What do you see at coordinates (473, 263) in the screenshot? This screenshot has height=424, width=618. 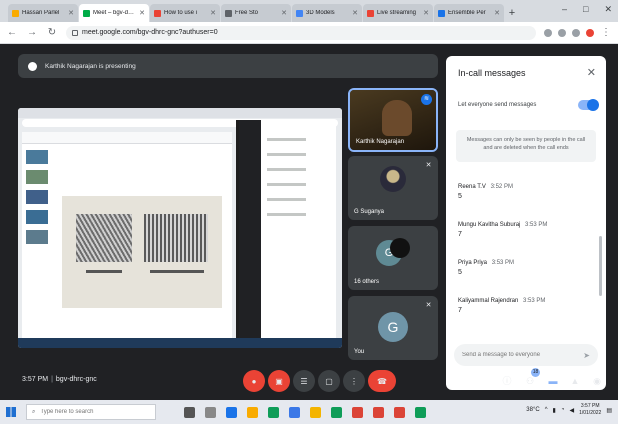 I see `message-sender: Priya Priya` at bounding box center [473, 263].